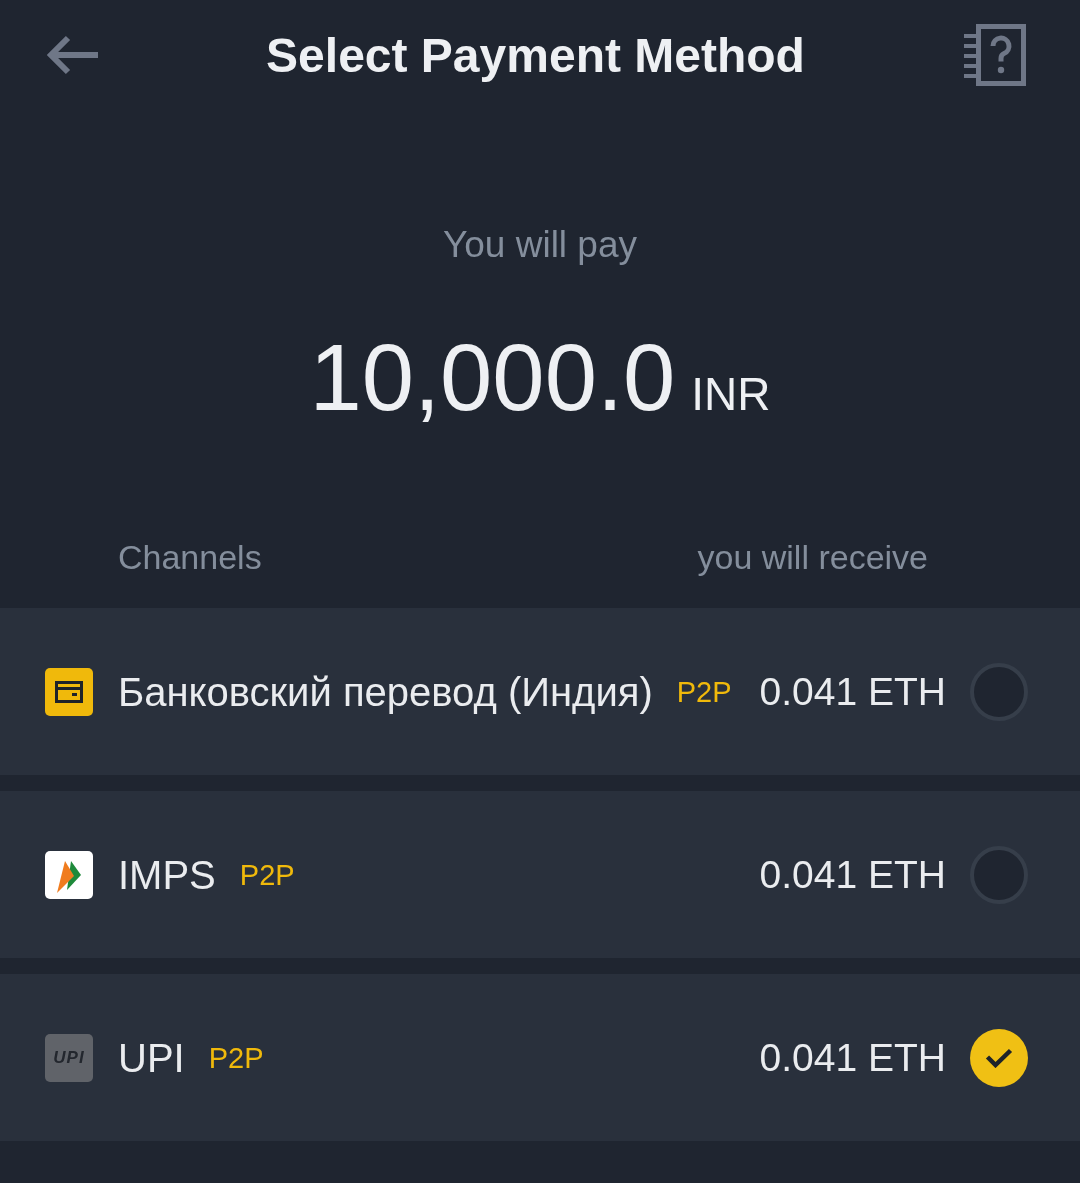  Describe the element at coordinates (190, 557) in the screenshot. I see `column-label: Channels` at that location.